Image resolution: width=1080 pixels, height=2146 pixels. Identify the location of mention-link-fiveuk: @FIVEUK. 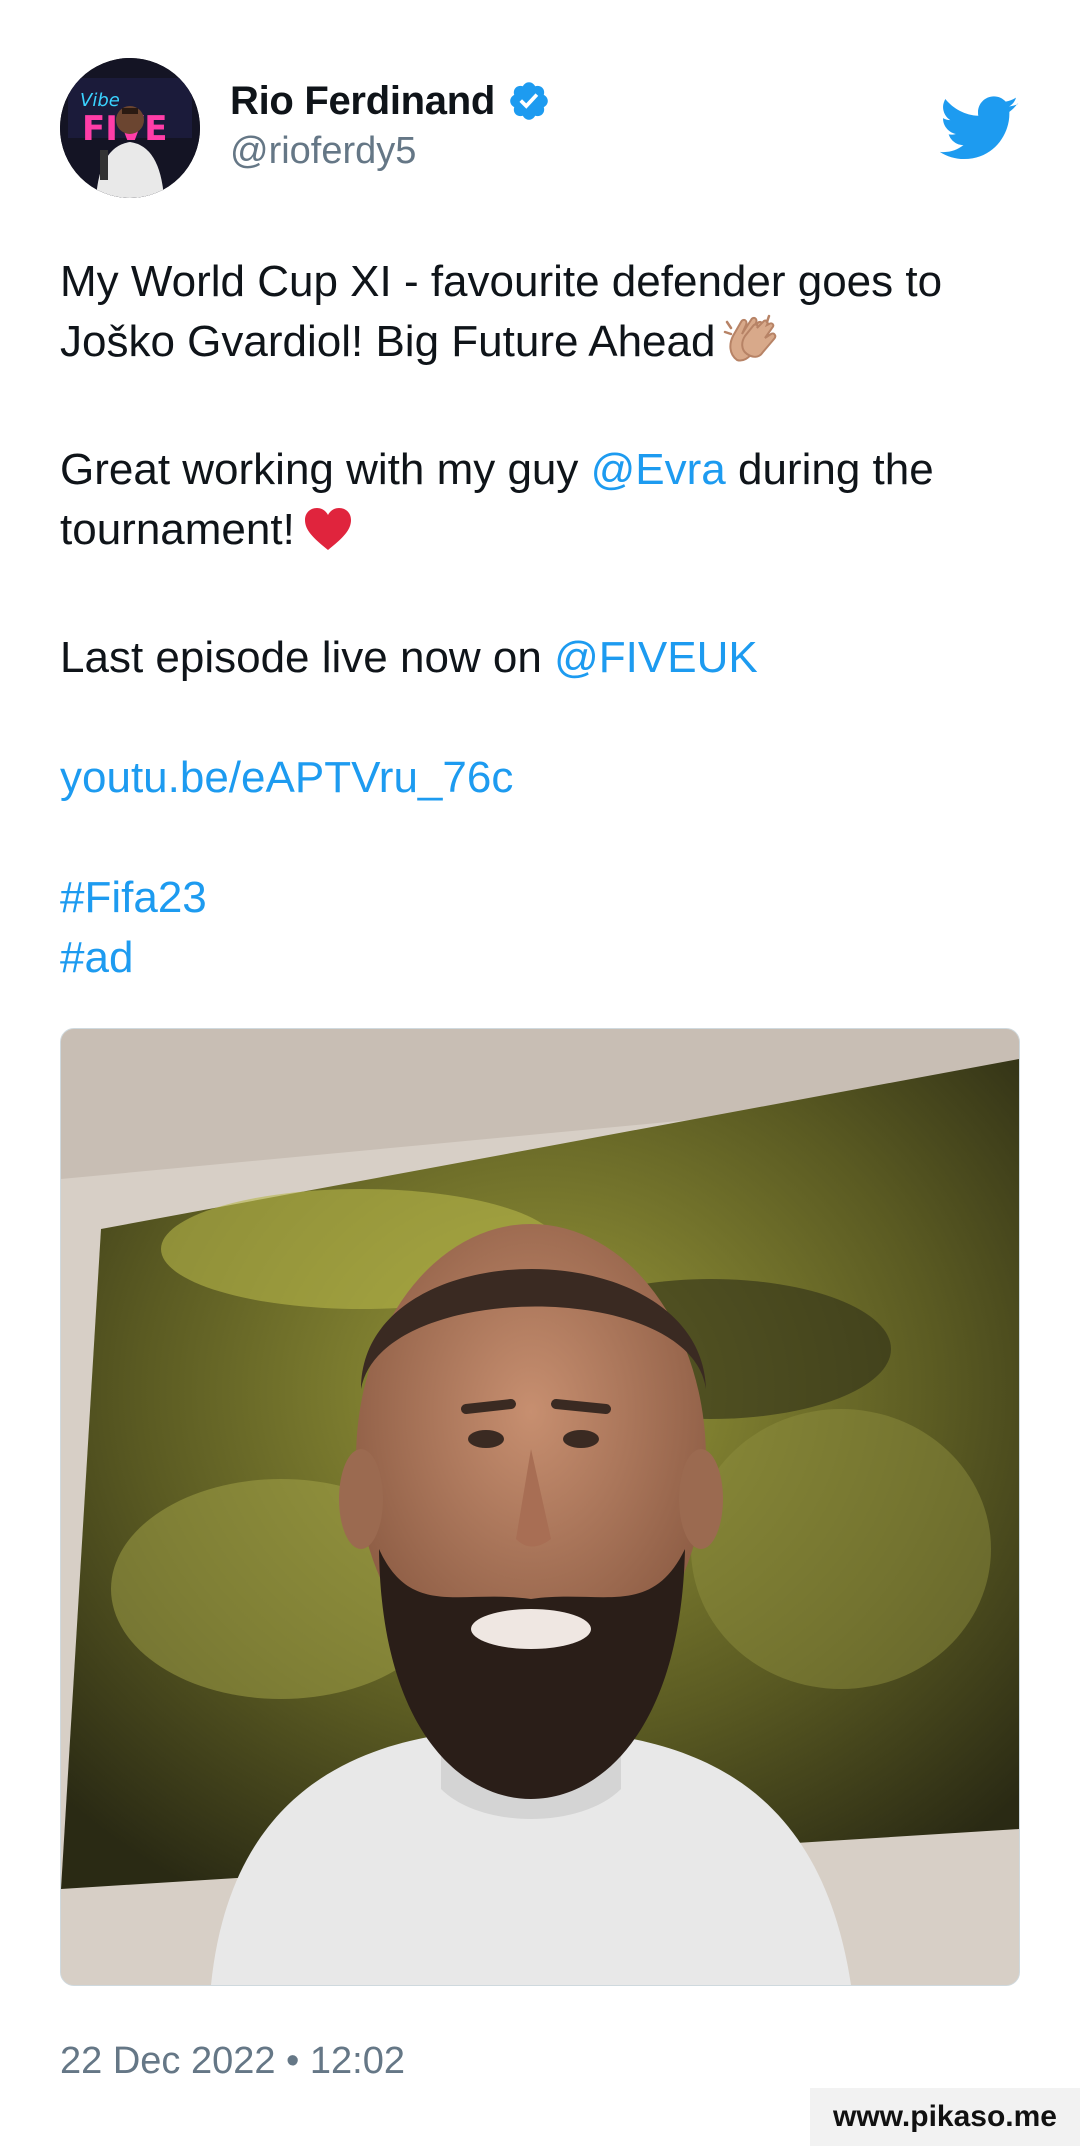
(656, 657).